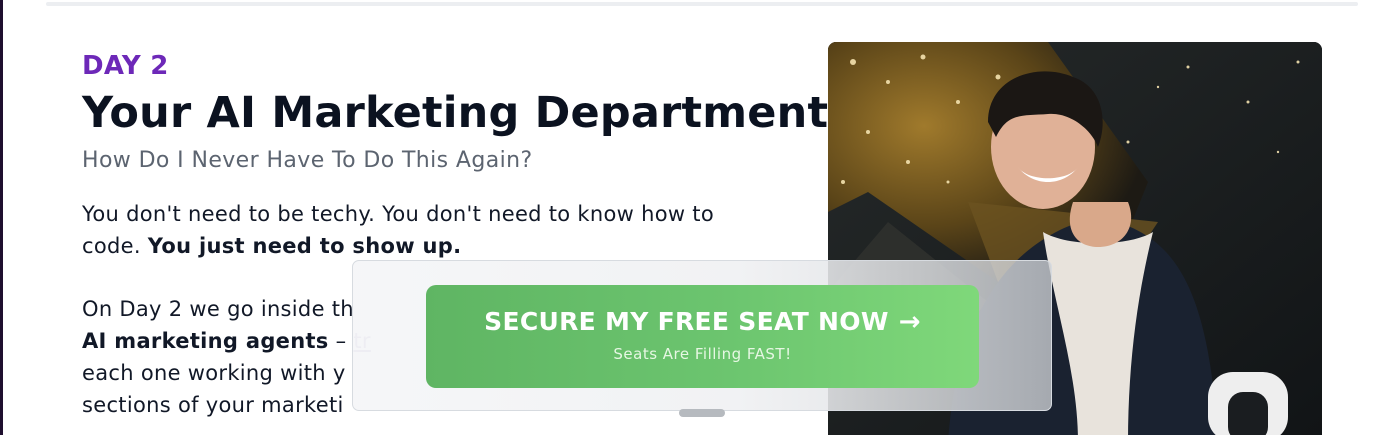 The image size is (1400, 435). I want to click on detail-bold-text: AI marketing agents, so click(205, 341).